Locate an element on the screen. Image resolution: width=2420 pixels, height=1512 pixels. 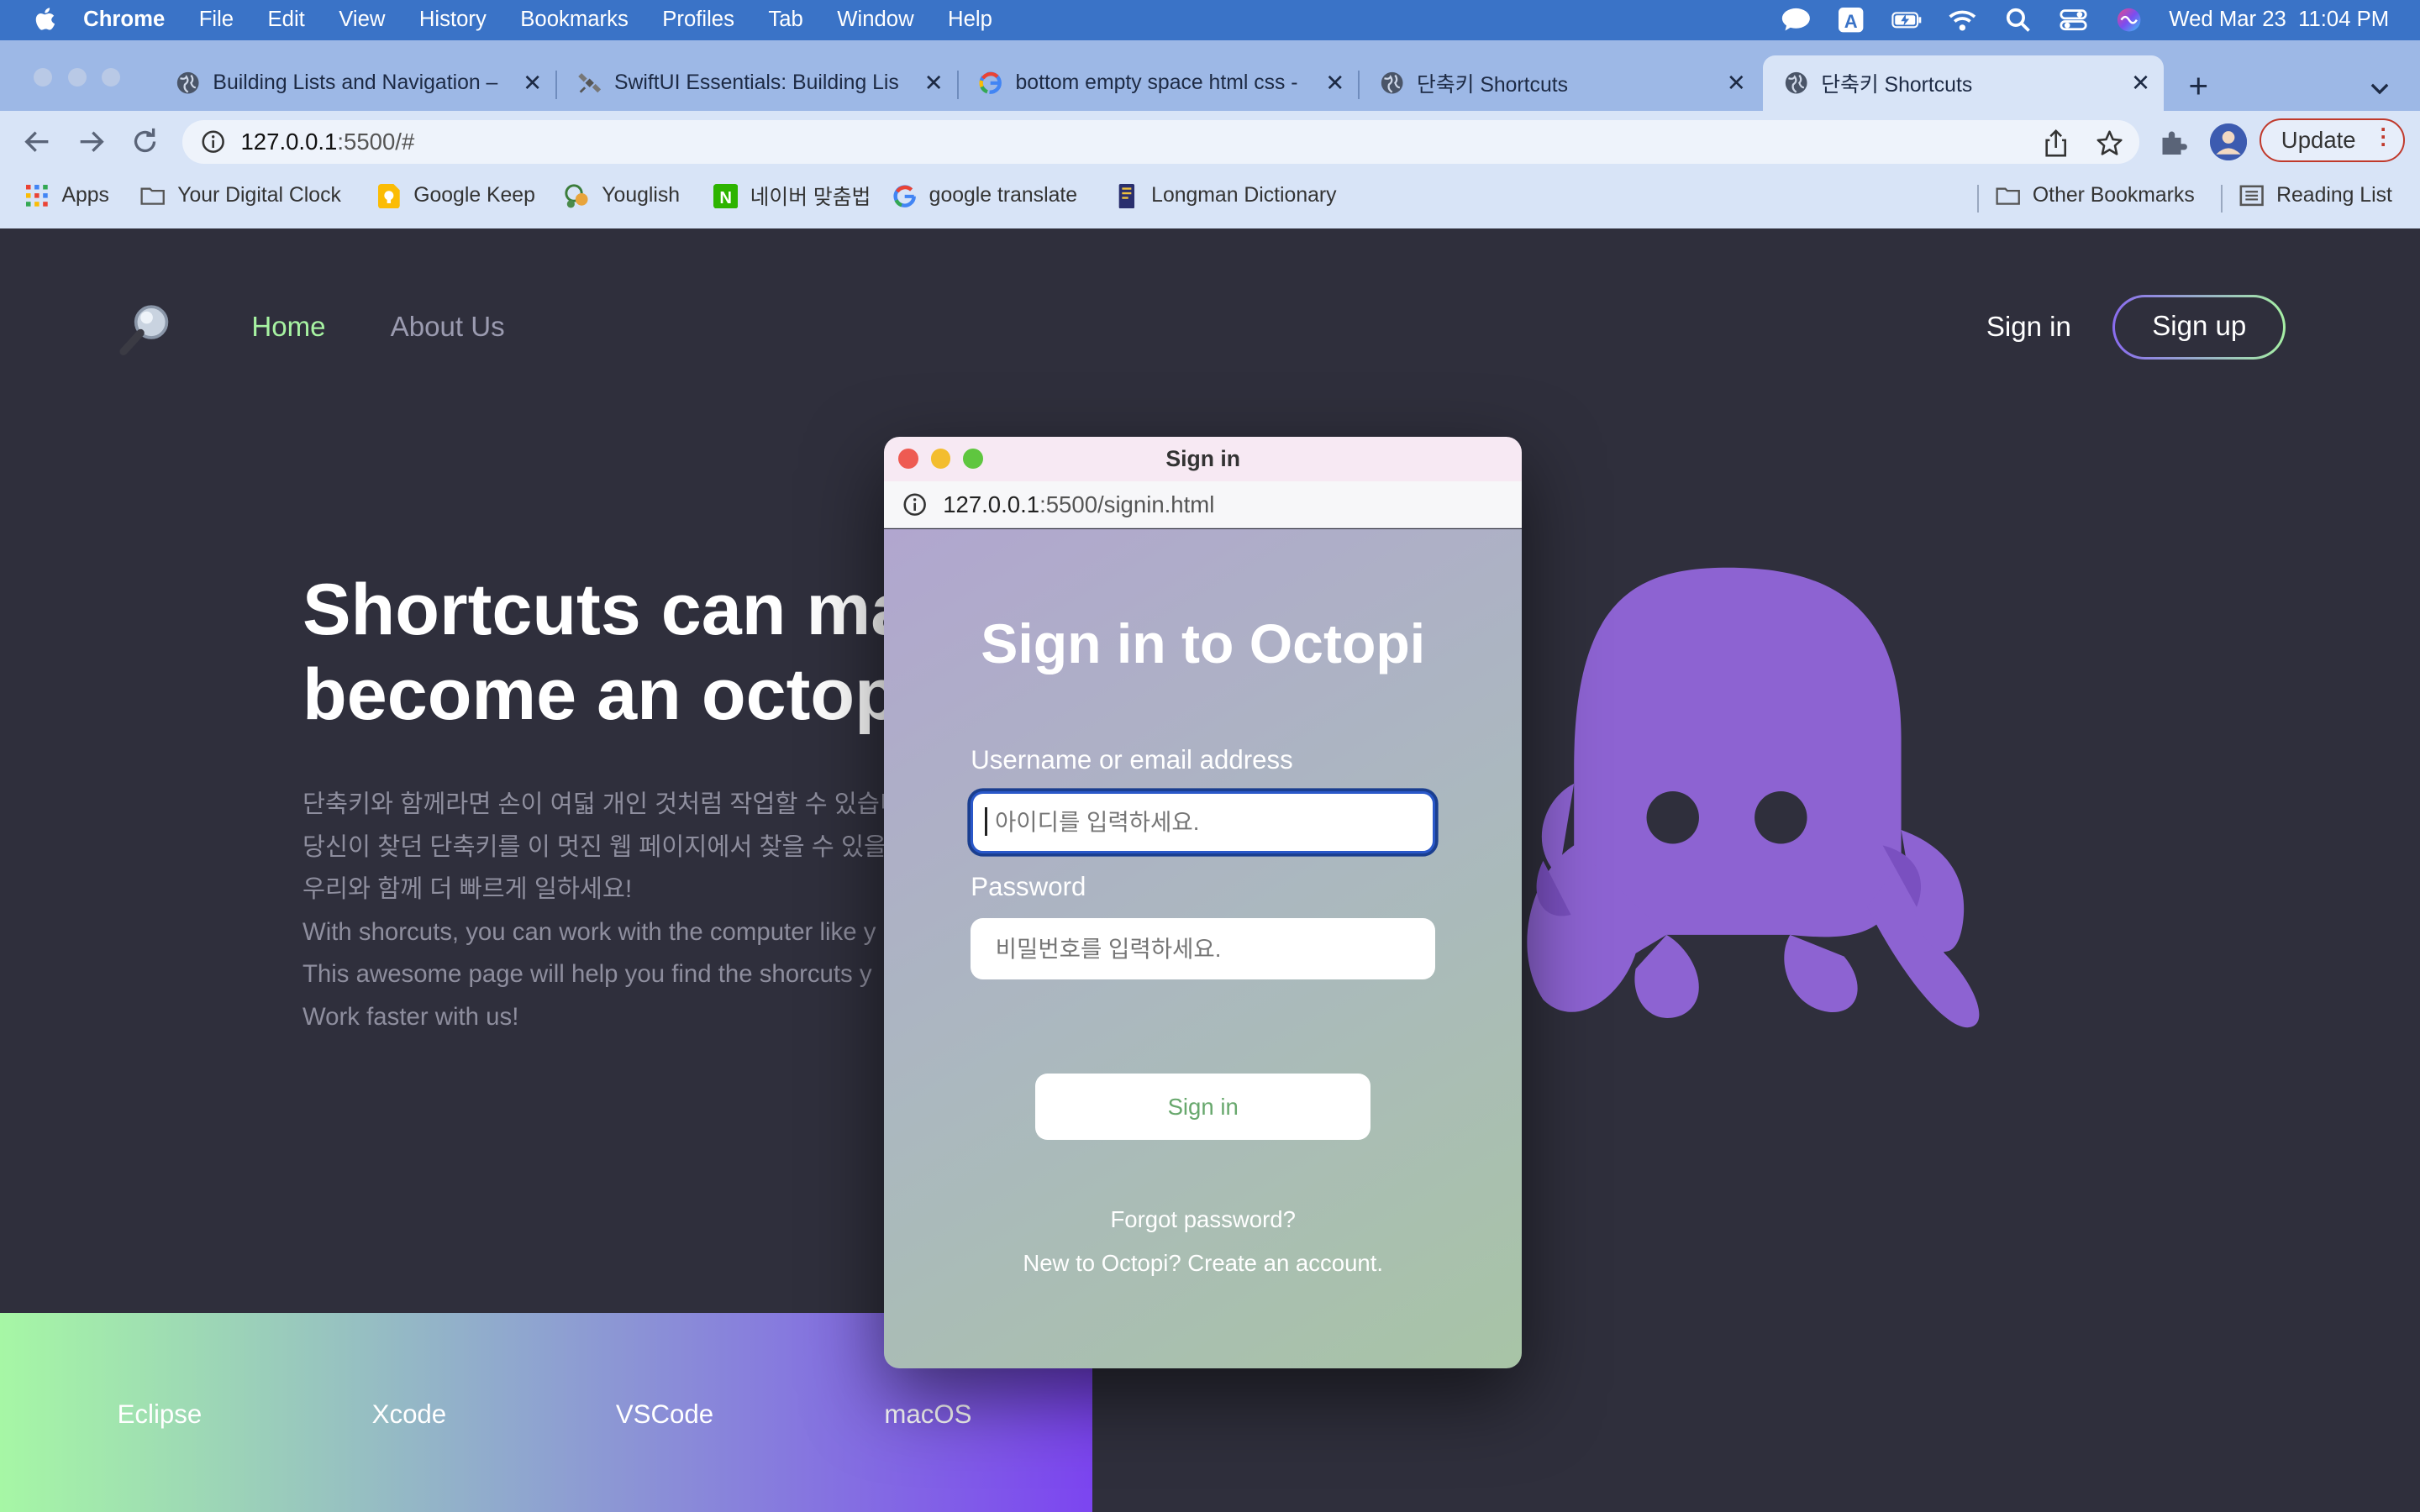
tab-building-lists: Building Lists and Navigation – ✕ is located at coordinates (356, 83).